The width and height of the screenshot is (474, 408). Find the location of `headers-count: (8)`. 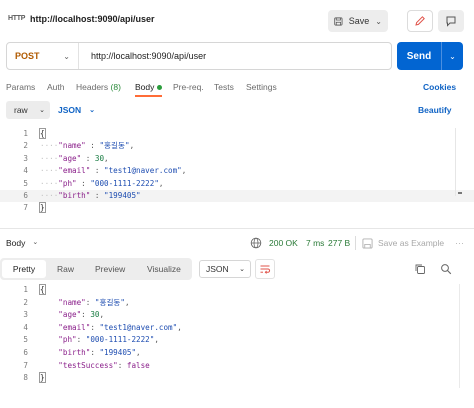

headers-count: (8) is located at coordinates (115, 87).